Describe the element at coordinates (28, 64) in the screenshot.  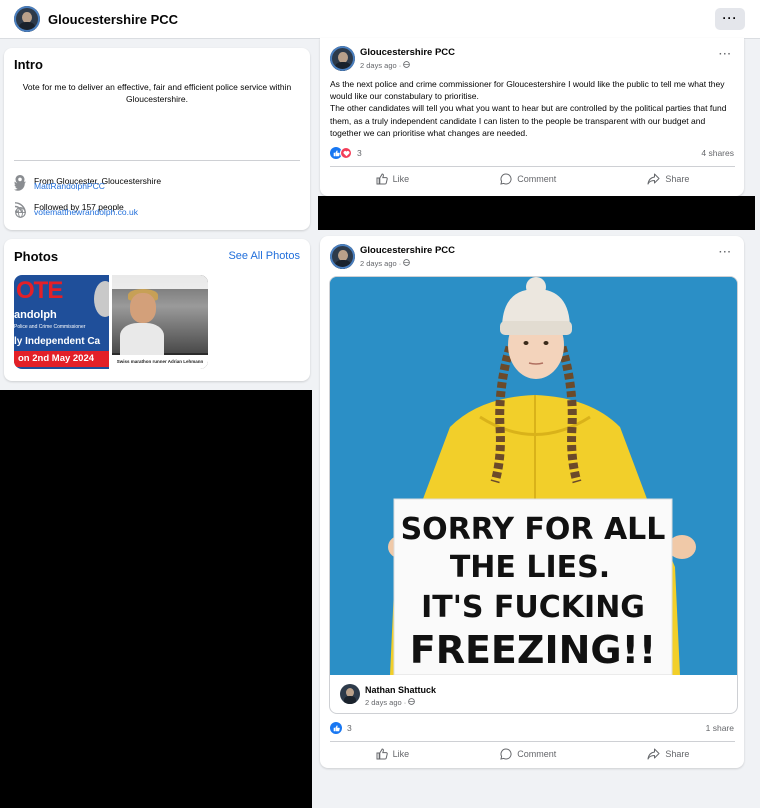
I see `intro-heading: Intro` at that location.